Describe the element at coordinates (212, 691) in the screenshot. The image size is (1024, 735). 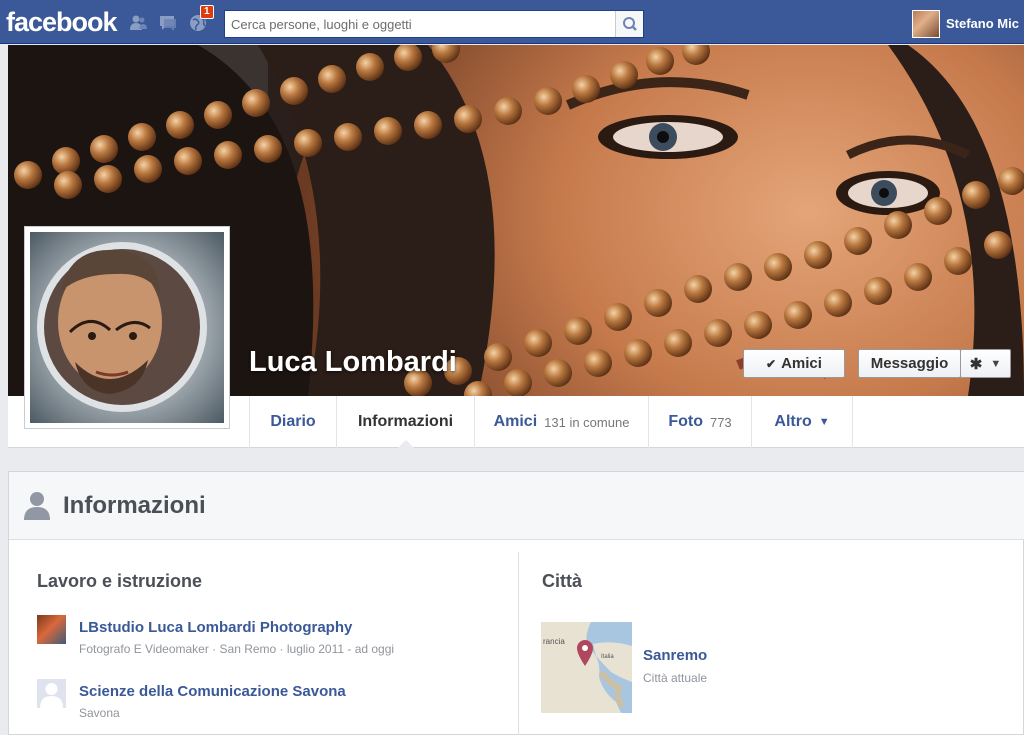
I see `education-entry-link: Scienze della Comunicazione Savona` at that location.